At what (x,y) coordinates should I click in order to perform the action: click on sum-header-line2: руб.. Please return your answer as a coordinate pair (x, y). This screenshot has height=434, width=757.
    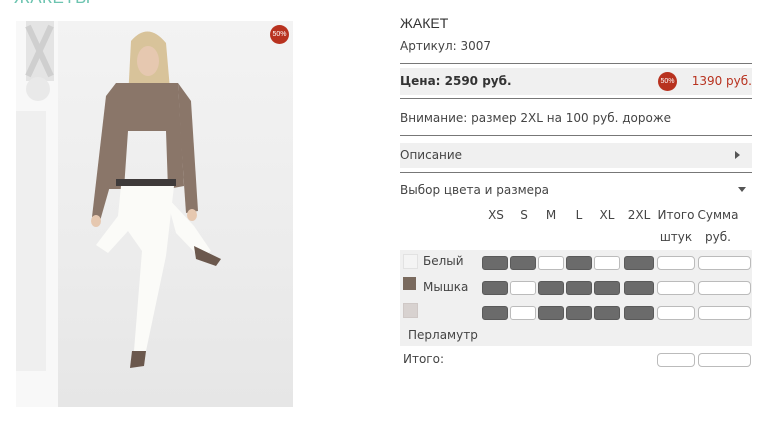
    Looking at the image, I should click on (718, 237).